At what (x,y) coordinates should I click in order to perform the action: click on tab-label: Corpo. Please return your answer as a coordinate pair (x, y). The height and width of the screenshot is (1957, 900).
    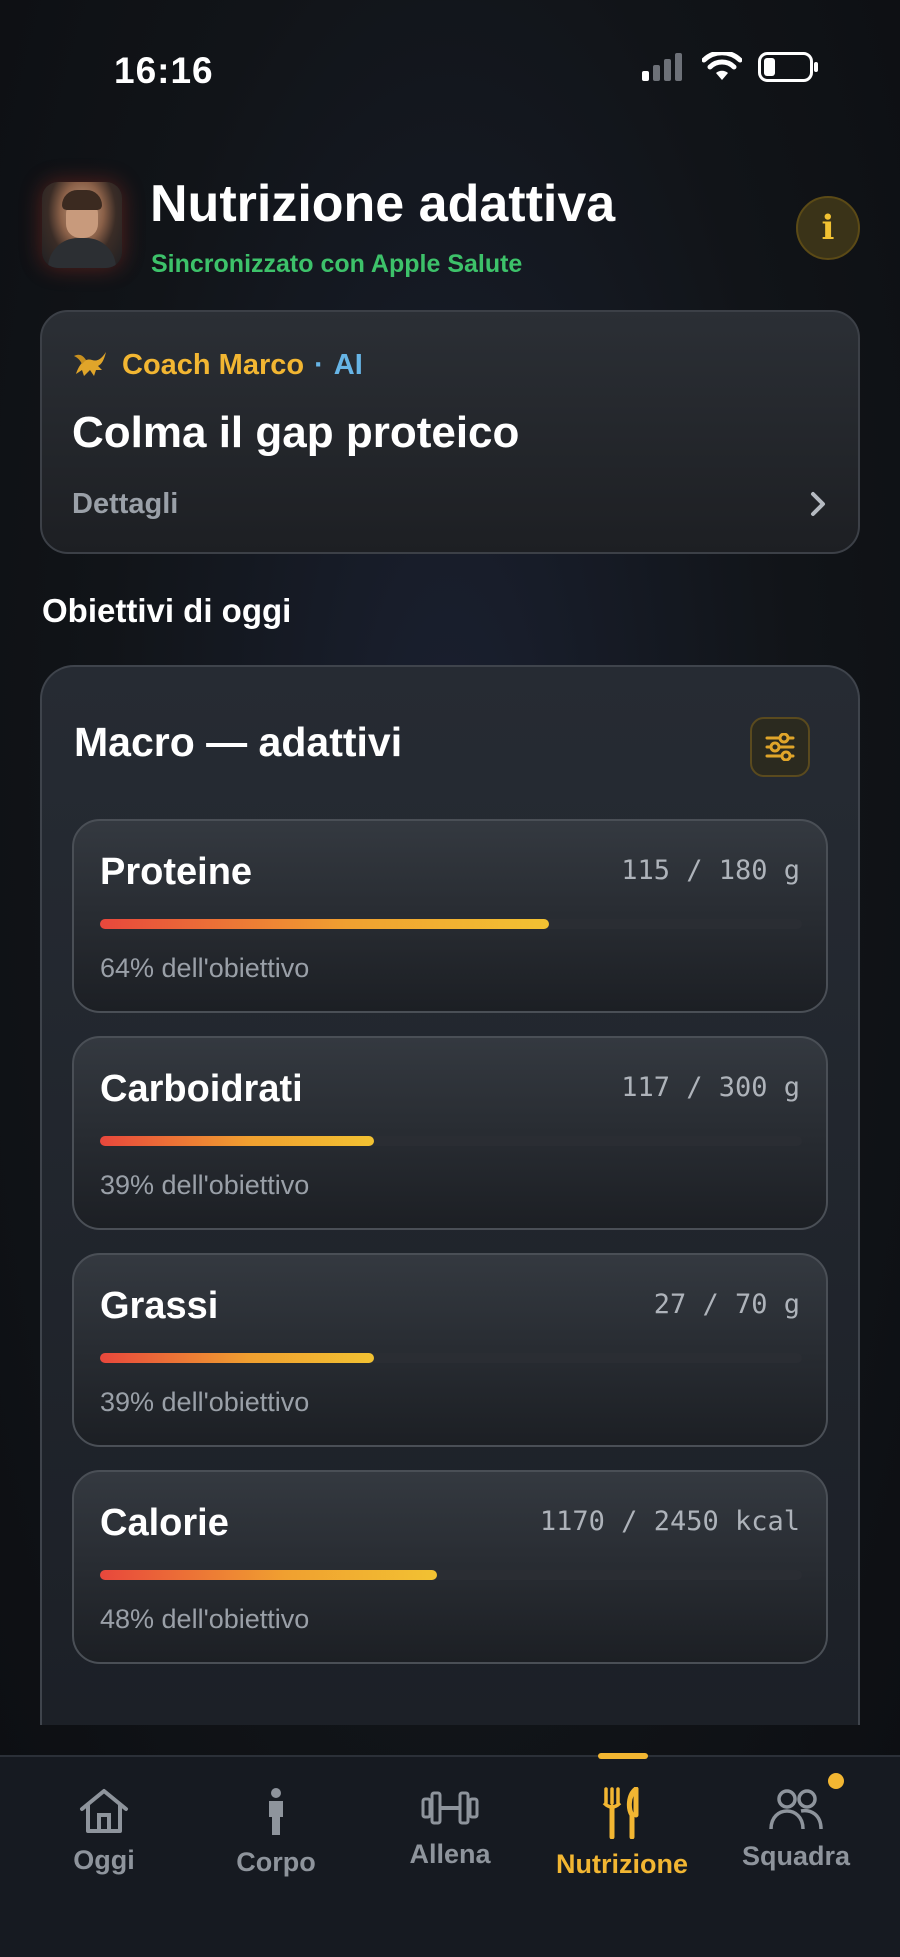
    Looking at the image, I should click on (276, 1862).